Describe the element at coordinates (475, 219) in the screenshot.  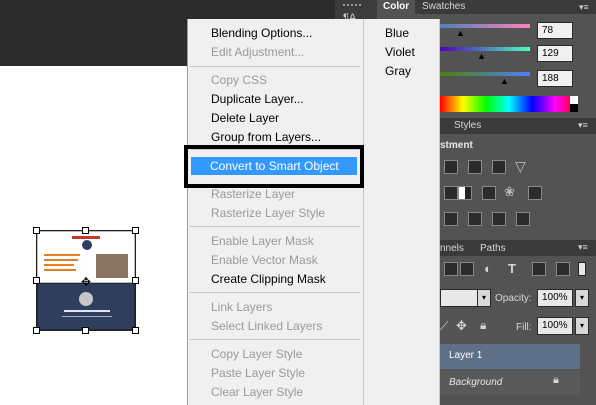
I see `posterize-icon` at that location.